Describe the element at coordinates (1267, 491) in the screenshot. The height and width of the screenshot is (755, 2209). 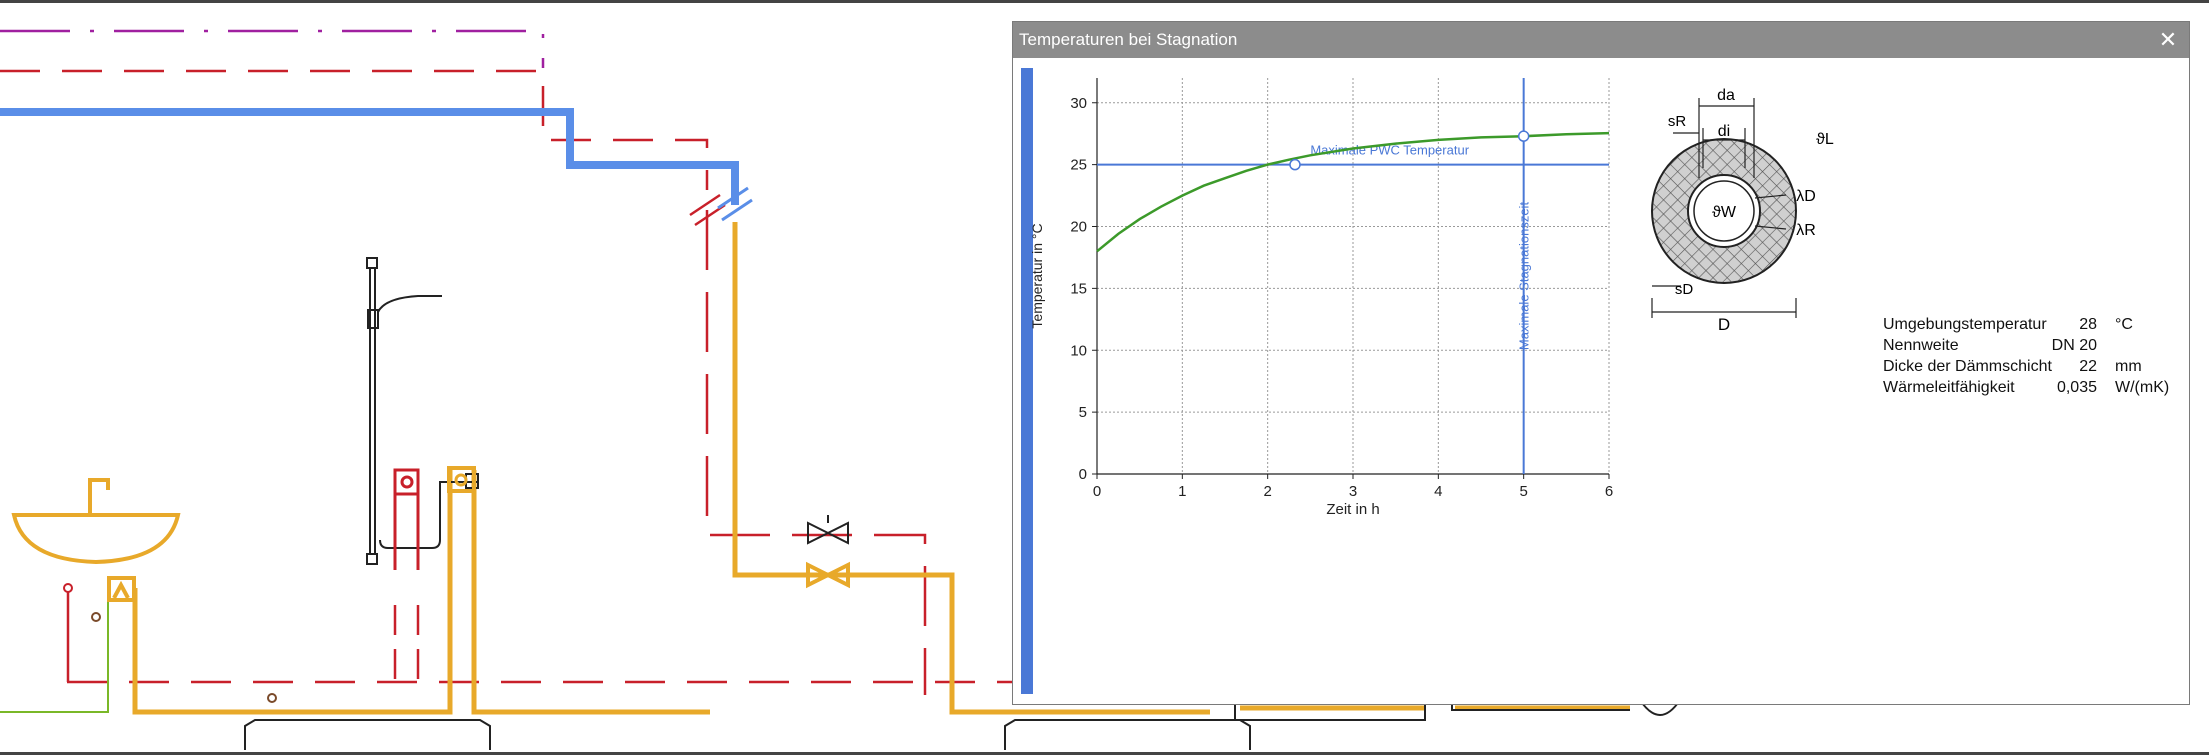
I see `x-tick-label: 2` at that location.